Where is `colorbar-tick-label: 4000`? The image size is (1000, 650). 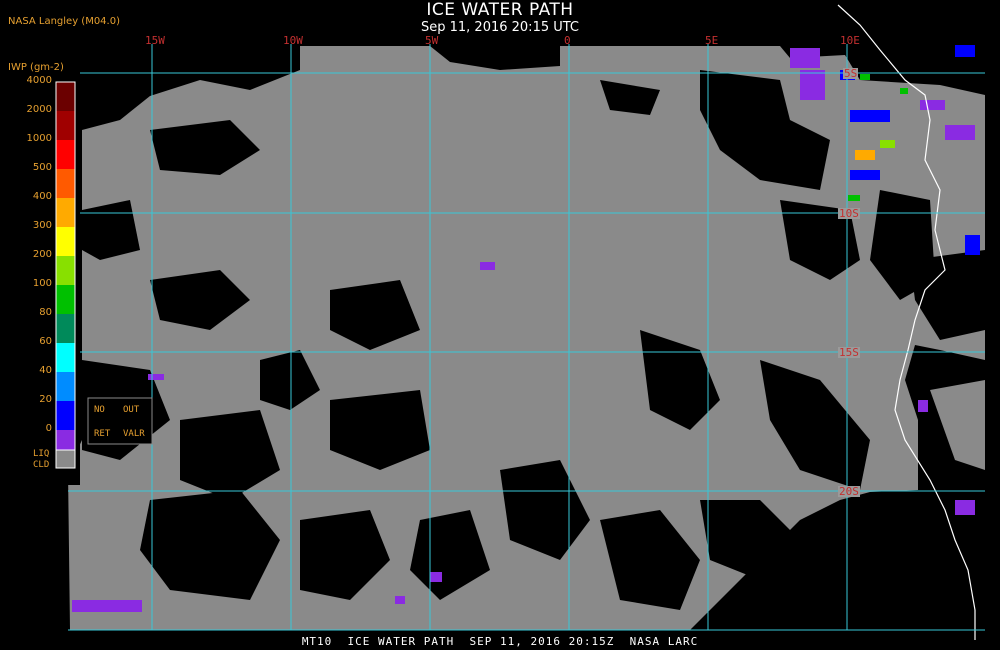
colorbar-tick-label: 4000 is located at coordinates (39, 80).